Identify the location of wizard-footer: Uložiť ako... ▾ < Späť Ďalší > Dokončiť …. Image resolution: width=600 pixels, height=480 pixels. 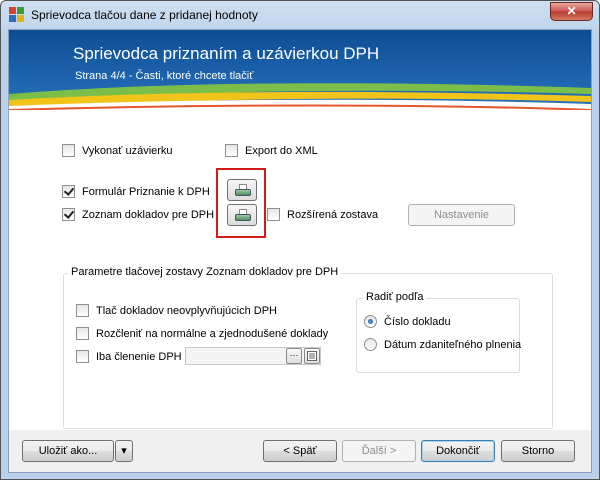
(300, 451).